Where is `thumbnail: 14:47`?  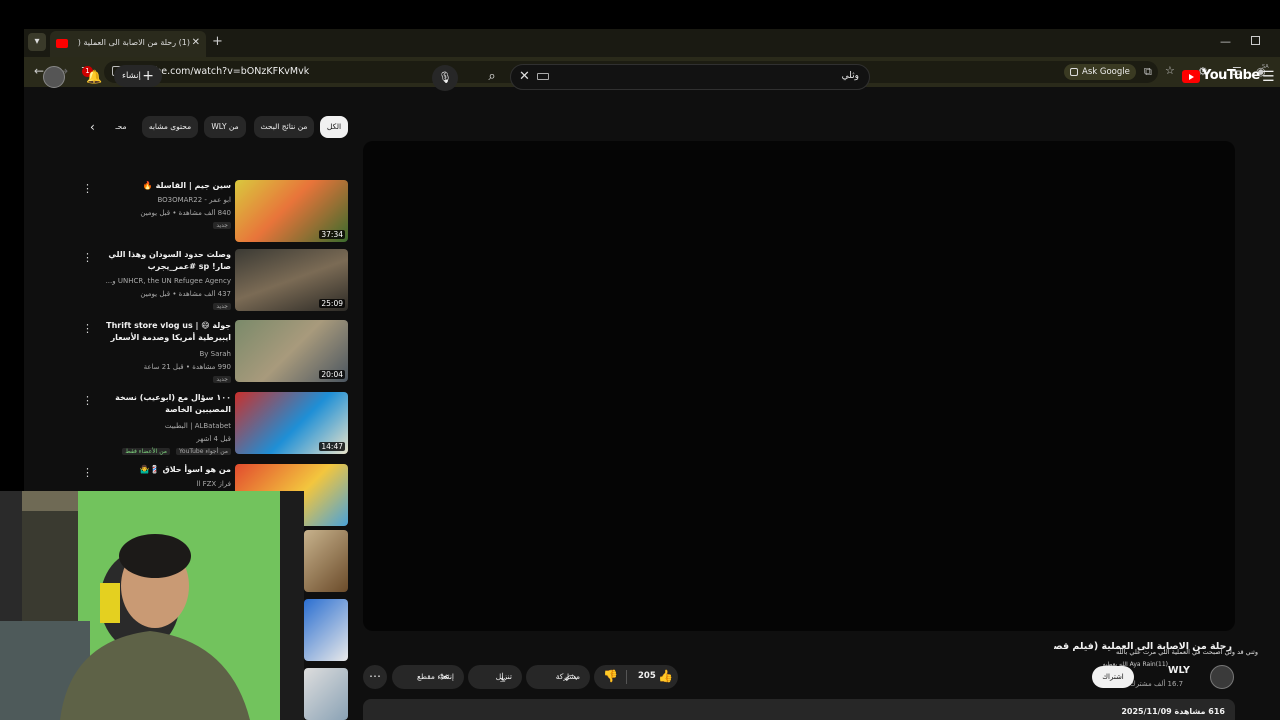 thumbnail: 14:47 is located at coordinates (291, 423).